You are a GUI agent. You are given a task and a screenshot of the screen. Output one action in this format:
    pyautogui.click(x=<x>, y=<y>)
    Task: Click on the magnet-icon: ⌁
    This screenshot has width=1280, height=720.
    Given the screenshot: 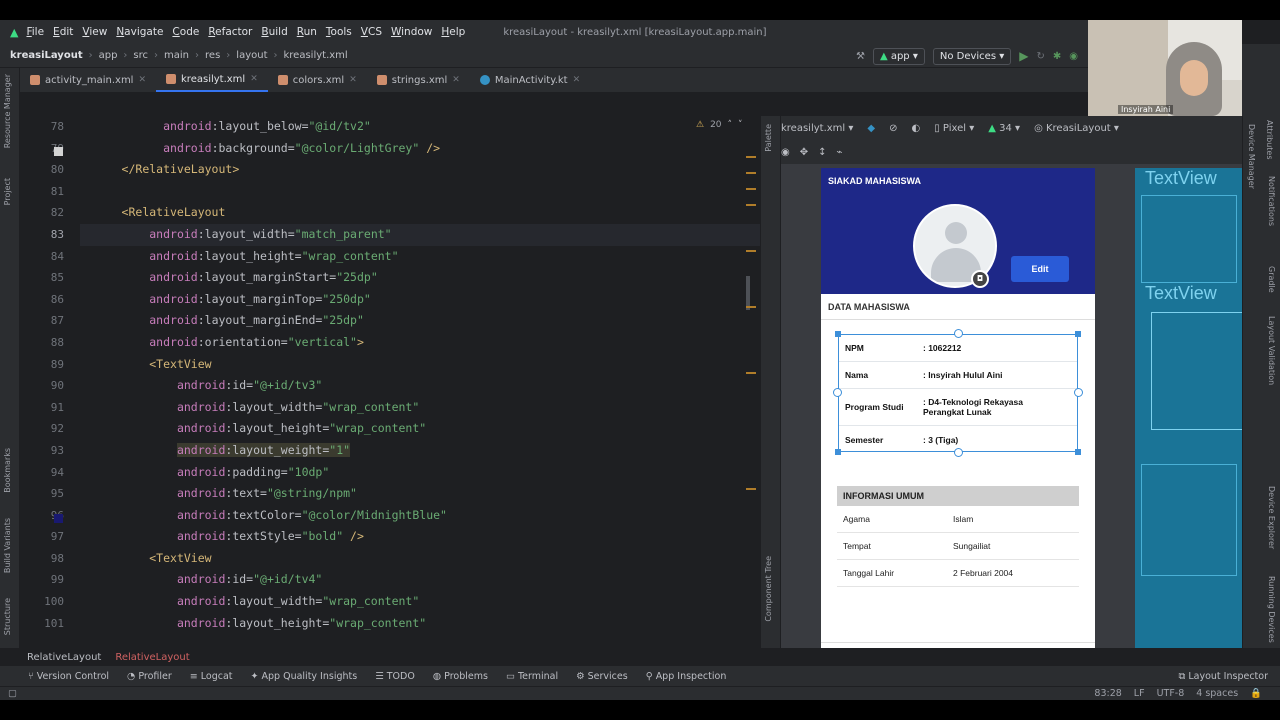 What is the action you would take?
    pyautogui.click(x=840, y=152)
    